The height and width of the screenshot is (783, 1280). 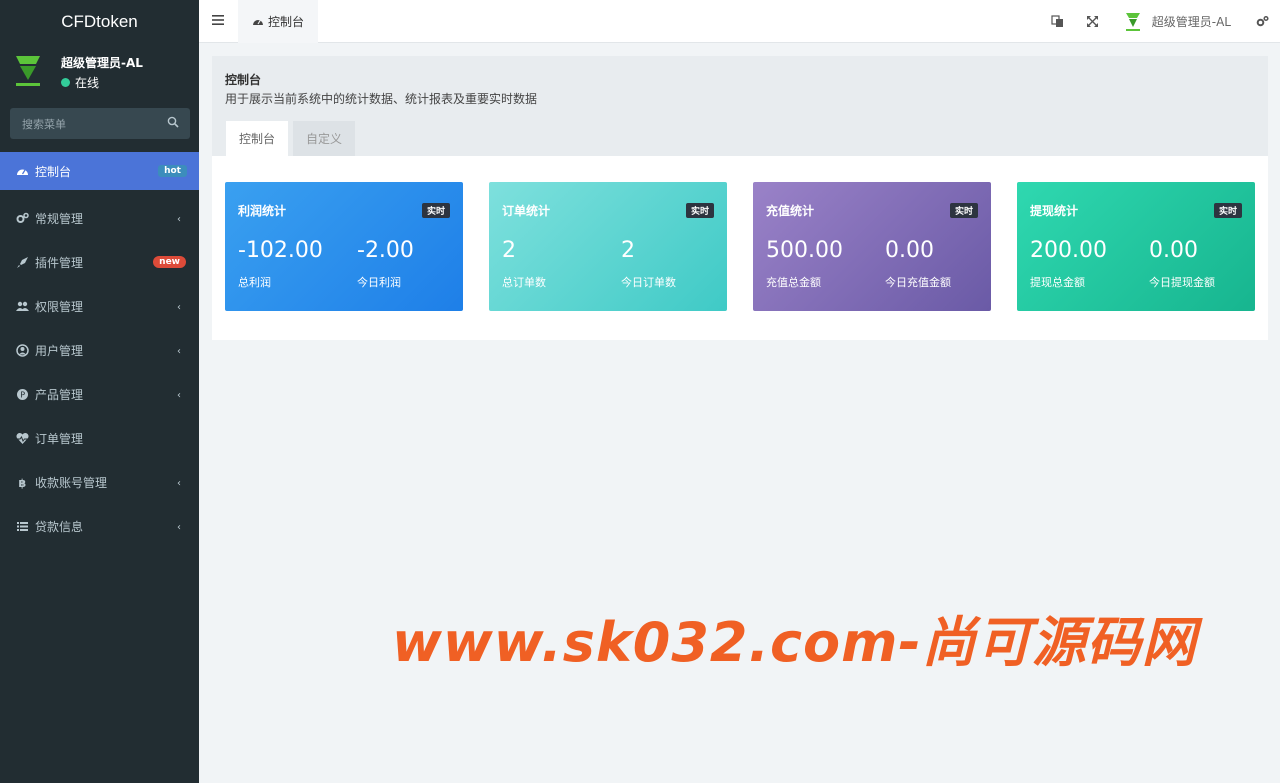 I want to click on sidebar-item-accounts: ฿ 收款账号管理 ‹, so click(x=99, y=482).